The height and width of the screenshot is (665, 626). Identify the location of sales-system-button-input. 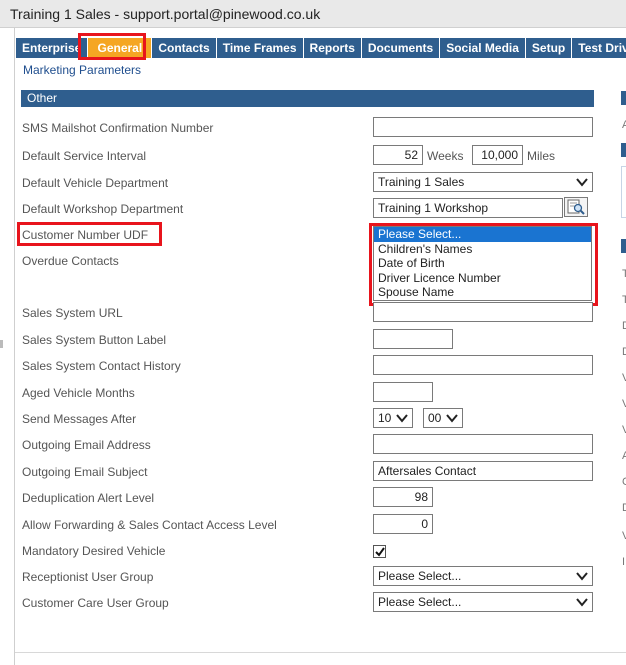
(413, 339).